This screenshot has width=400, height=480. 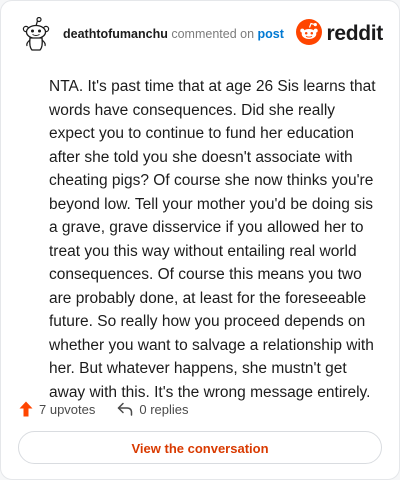 I want to click on upvote-arrow-icon, so click(x=26, y=409).